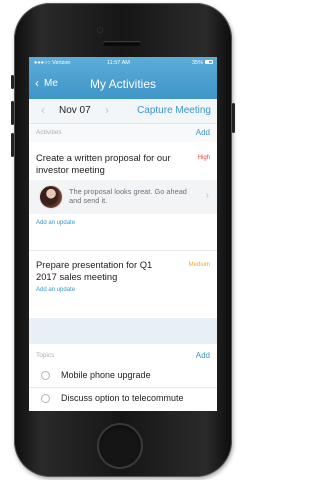  I want to click on add-activity-button: Add, so click(203, 132).